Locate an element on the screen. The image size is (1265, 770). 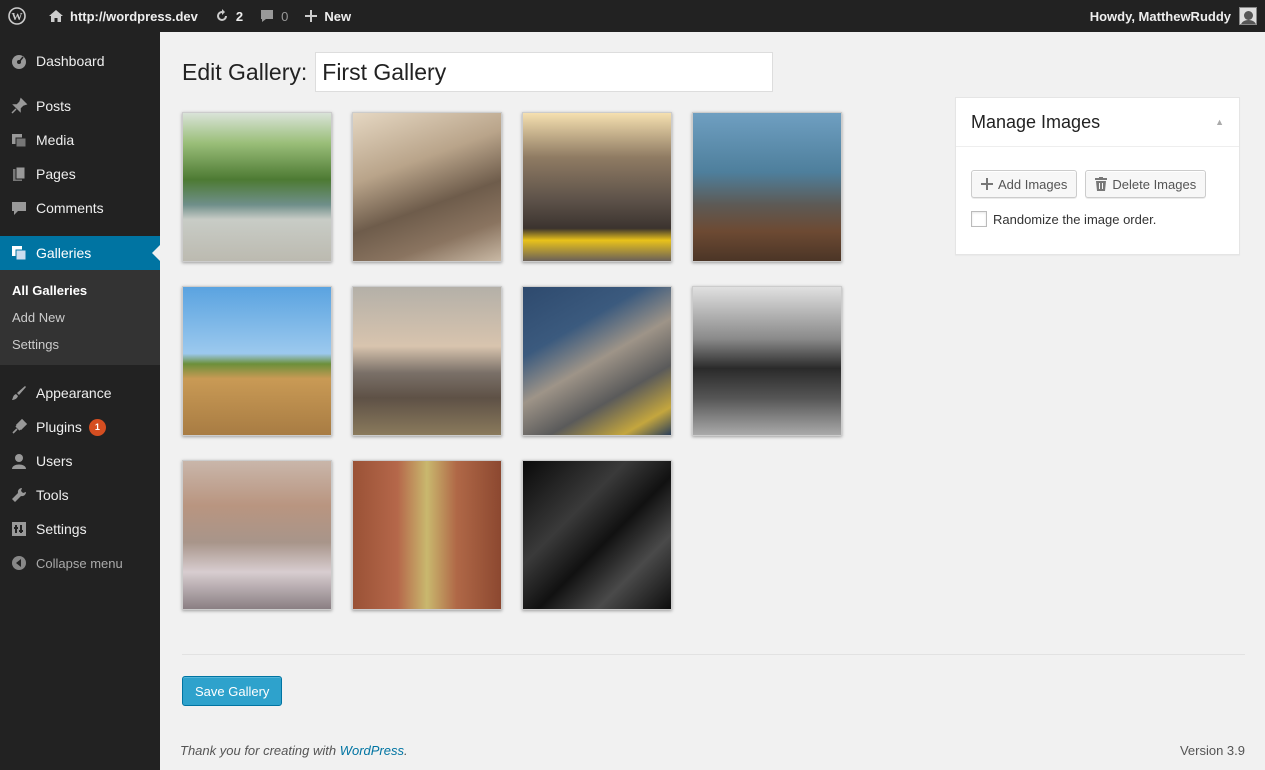
comments-count: 0 is located at coordinates (285, 16).